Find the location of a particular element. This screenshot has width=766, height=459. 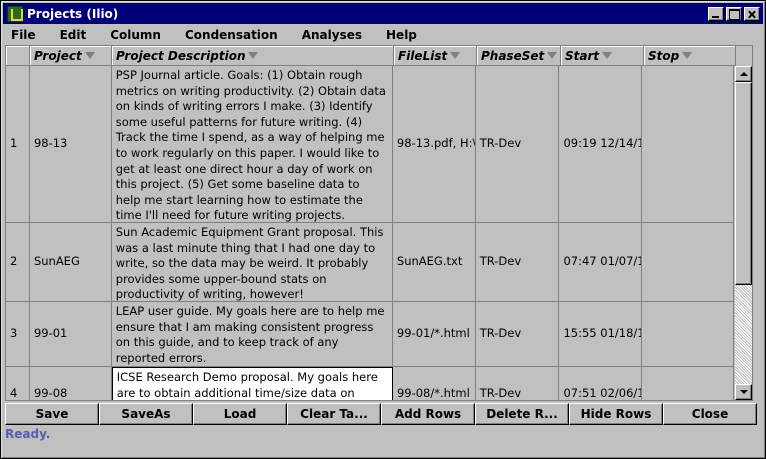

menu-edit: Edit is located at coordinates (73, 35).